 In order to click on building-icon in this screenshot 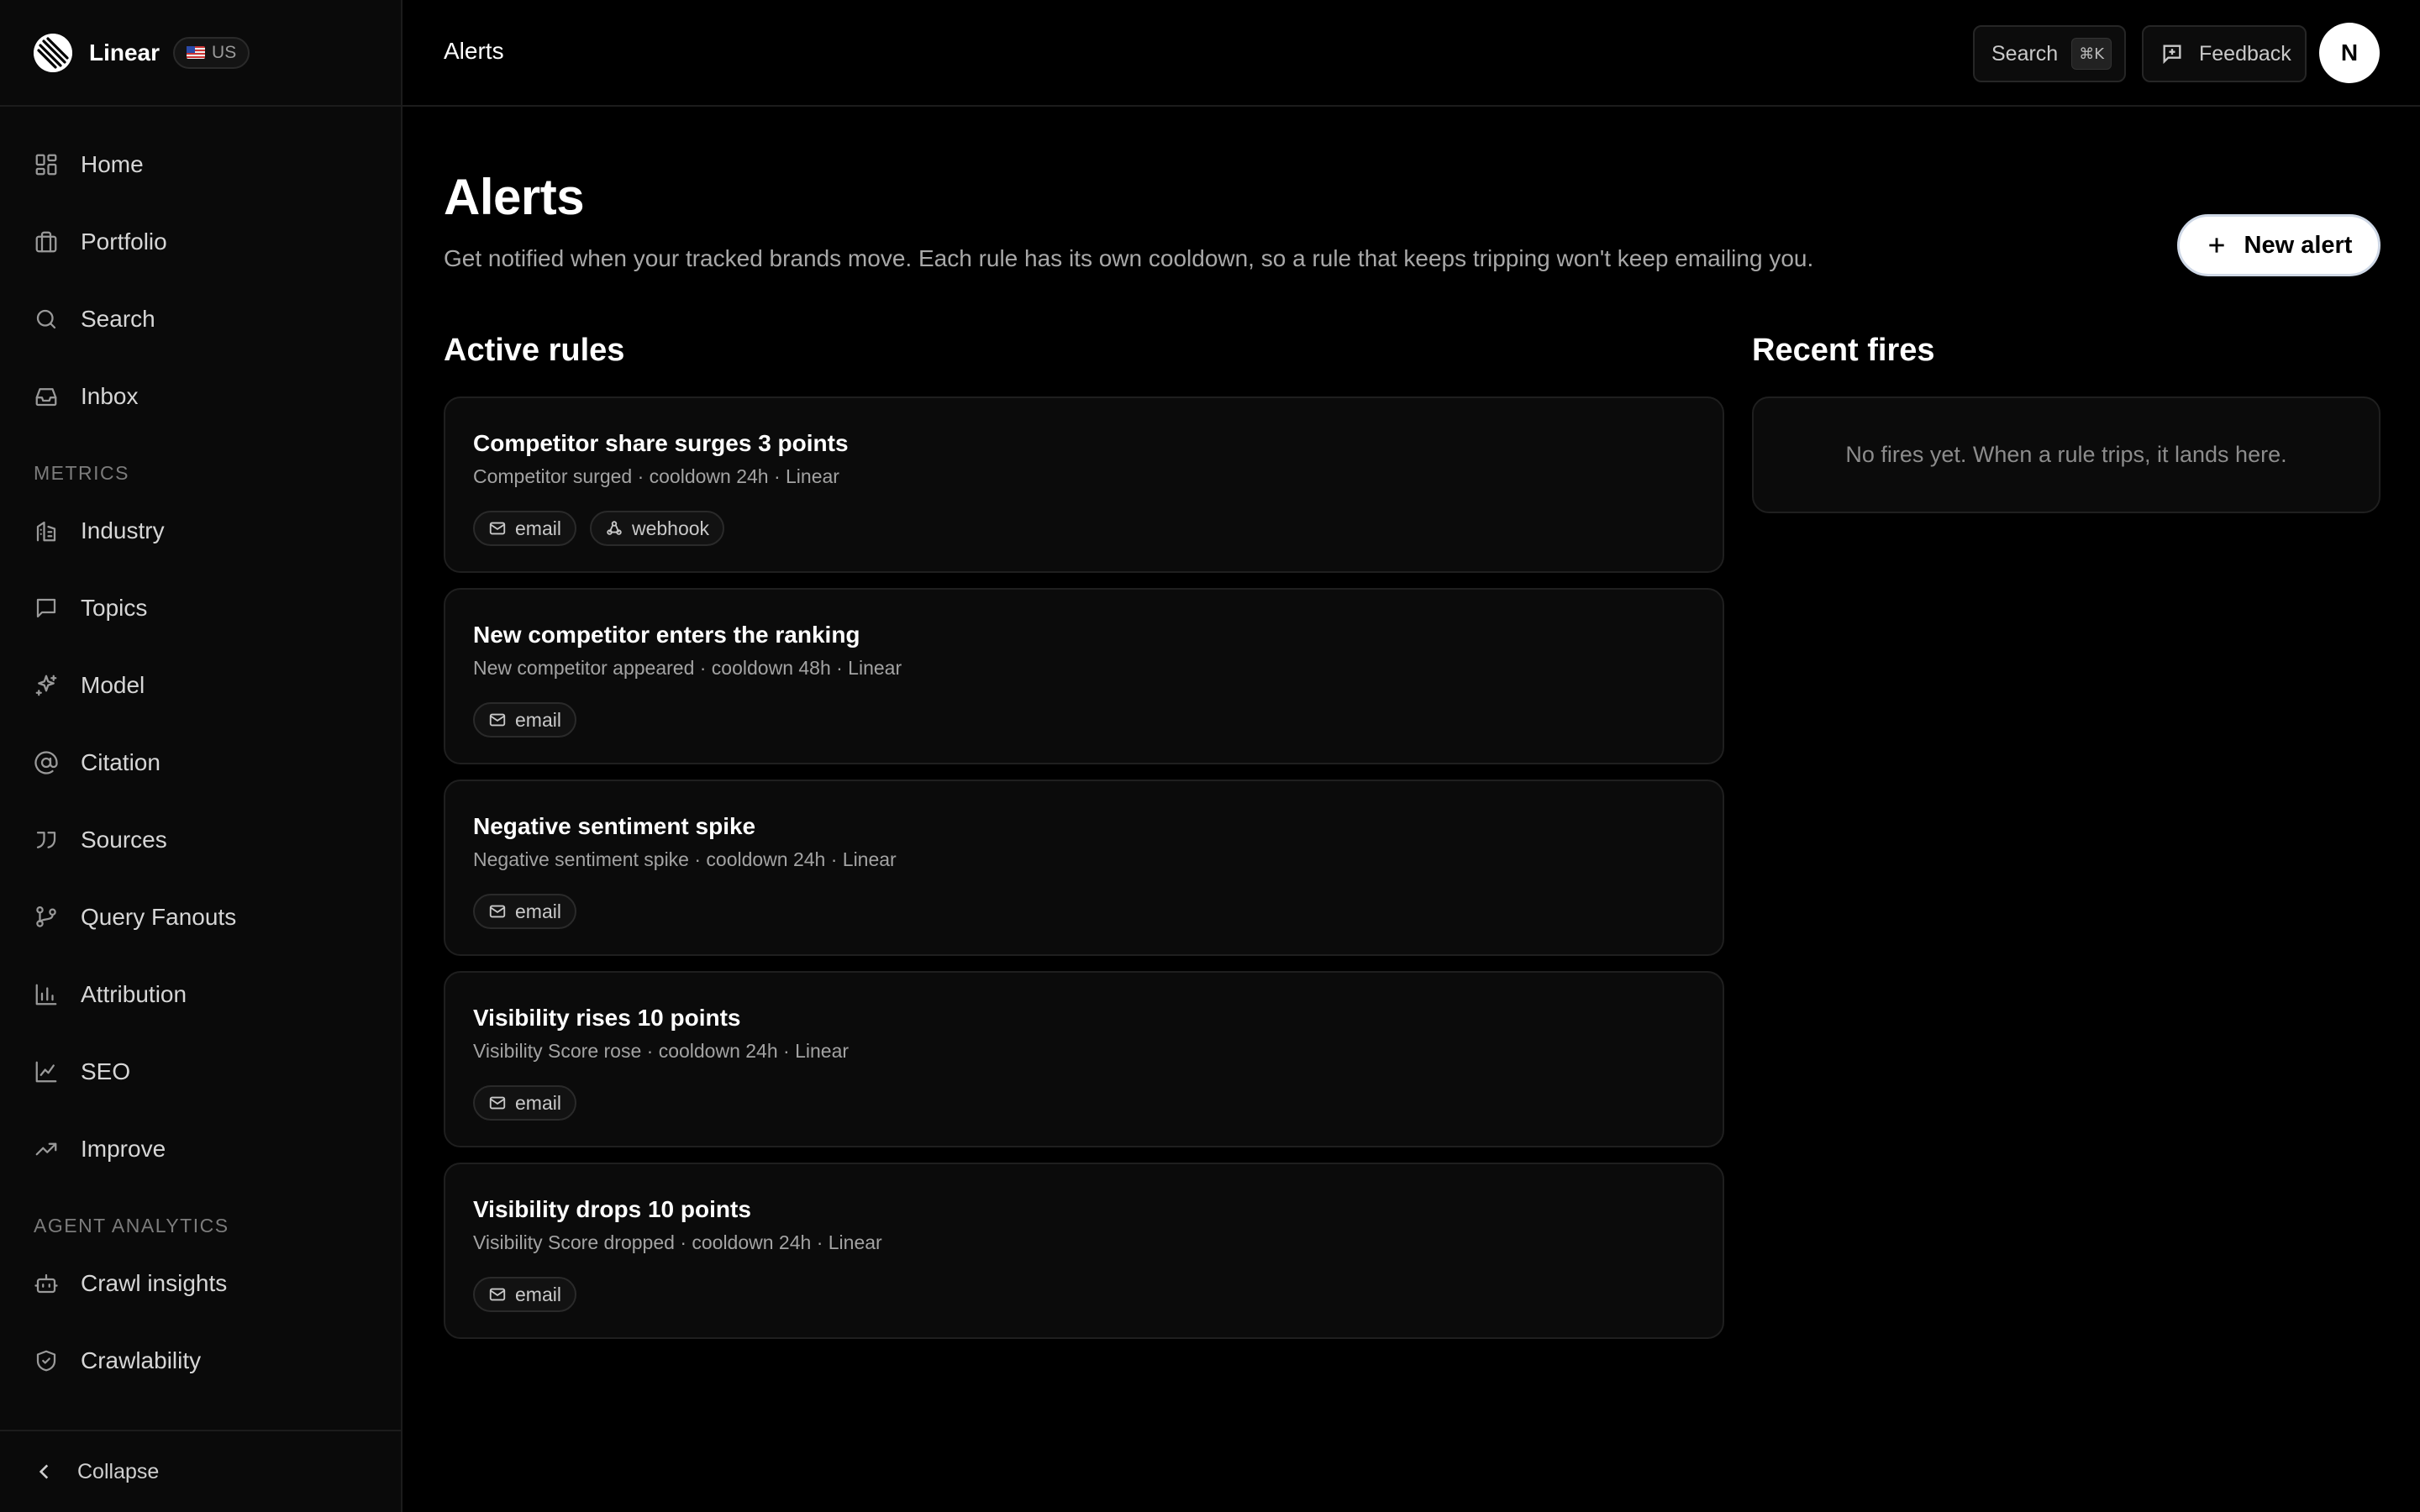, I will do `click(46, 531)`.